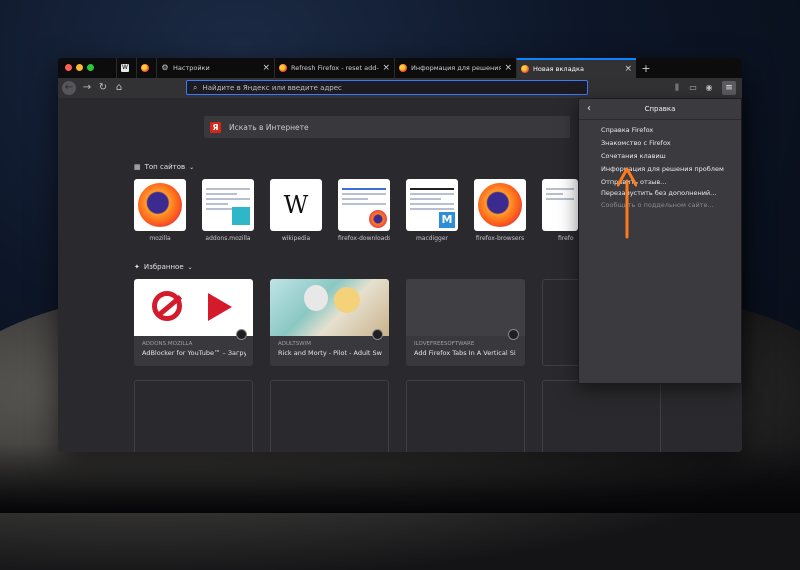  What do you see at coordinates (677, 88) in the screenshot?
I see `library-button: ⫼` at bounding box center [677, 88].